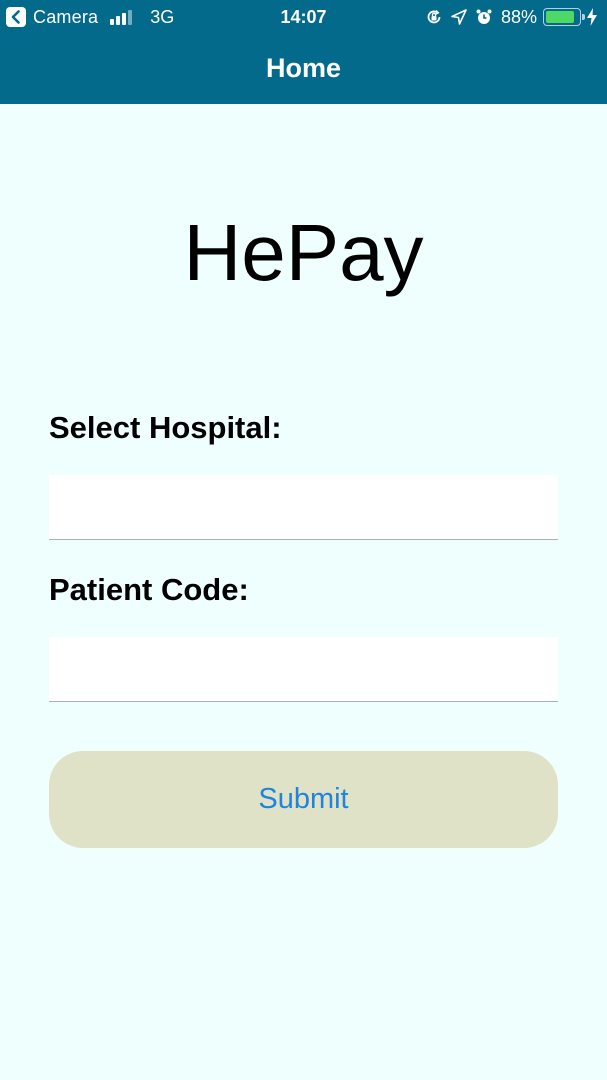  I want to click on battery-tip, so click(583, 17).